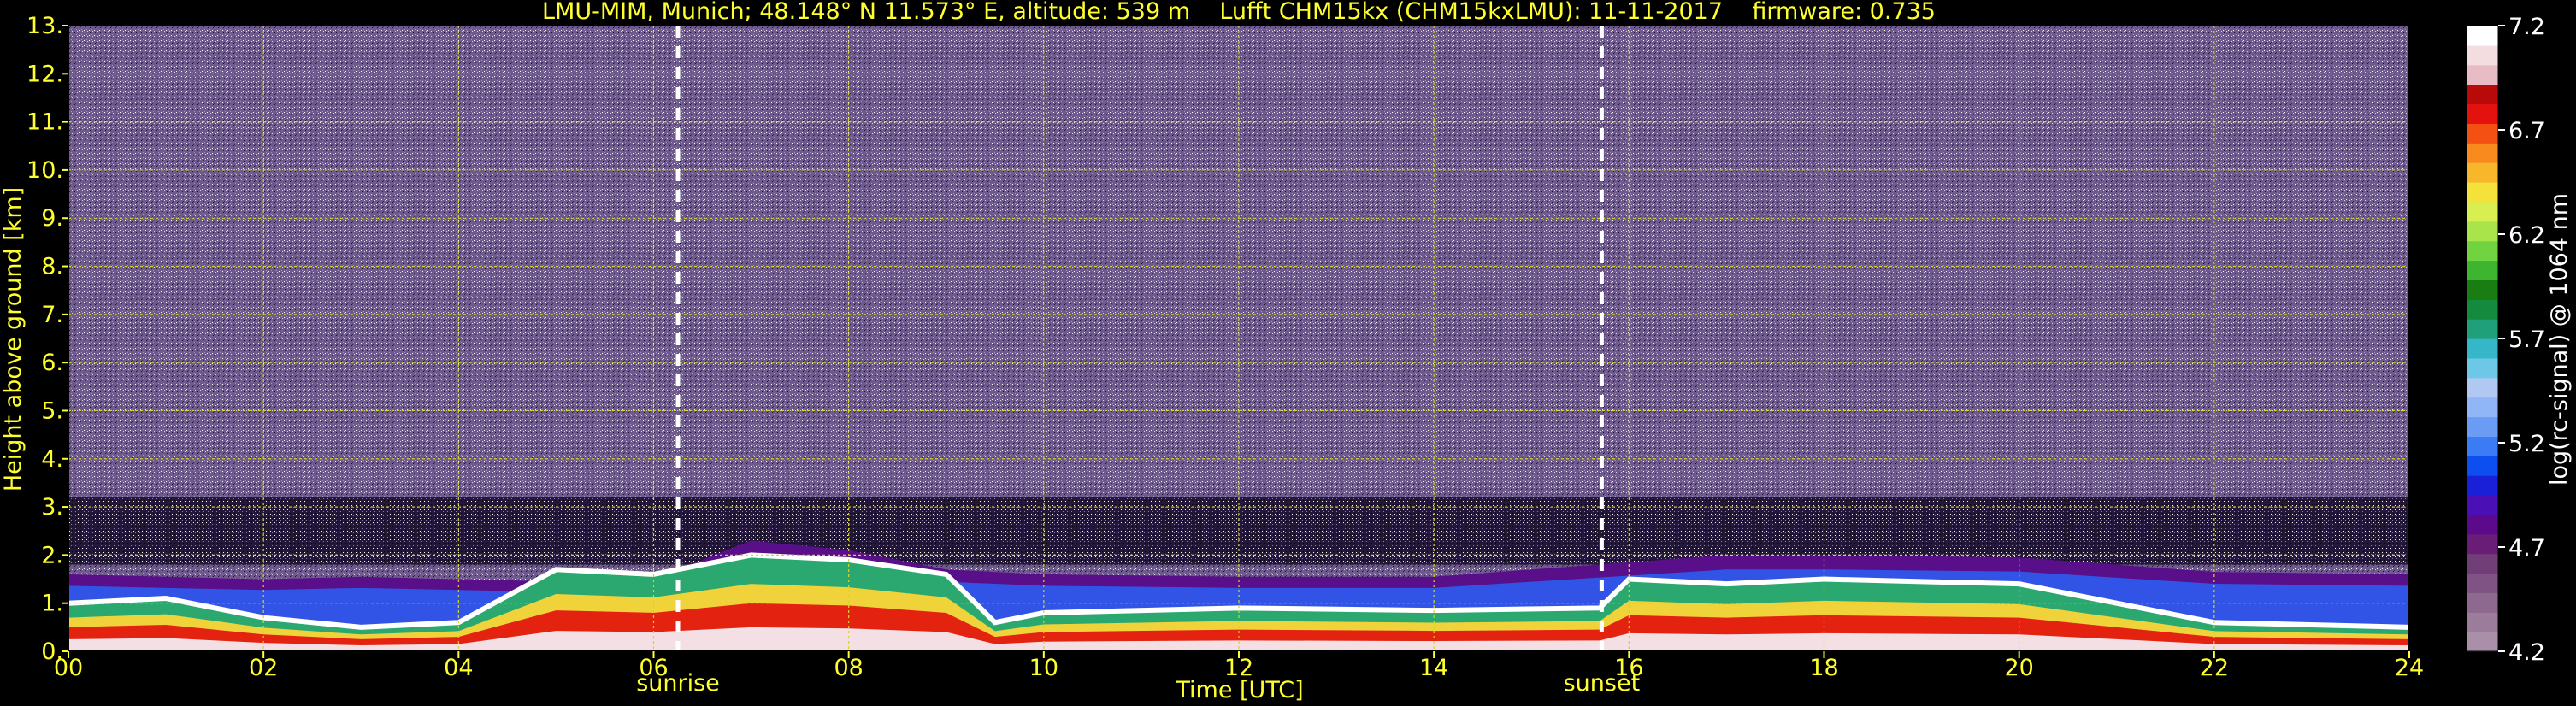  What do you see at coordinates (2019, 668) in the screenshot?
I see `x-tick-label: 20` at bounding box center [2019, 668].